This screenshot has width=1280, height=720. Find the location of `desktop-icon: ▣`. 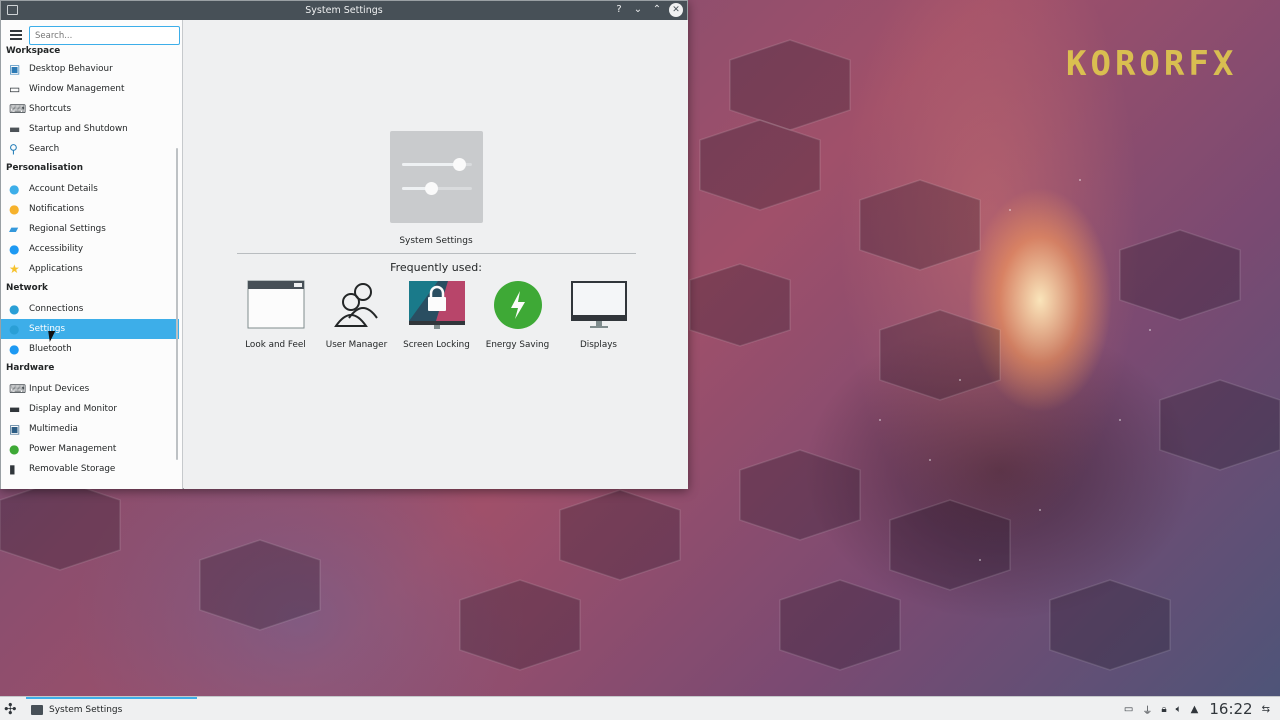

desktop-icon: ▣ is located at coordinates (15, 68).